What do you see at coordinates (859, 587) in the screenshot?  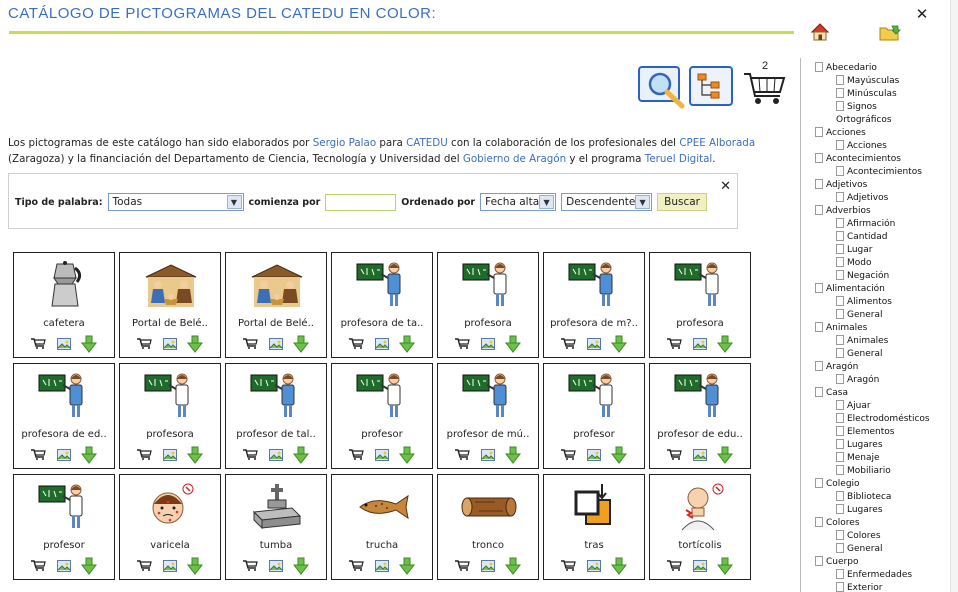 I see `tree-subcategory: Exterior` at bounding box center [859, 587].